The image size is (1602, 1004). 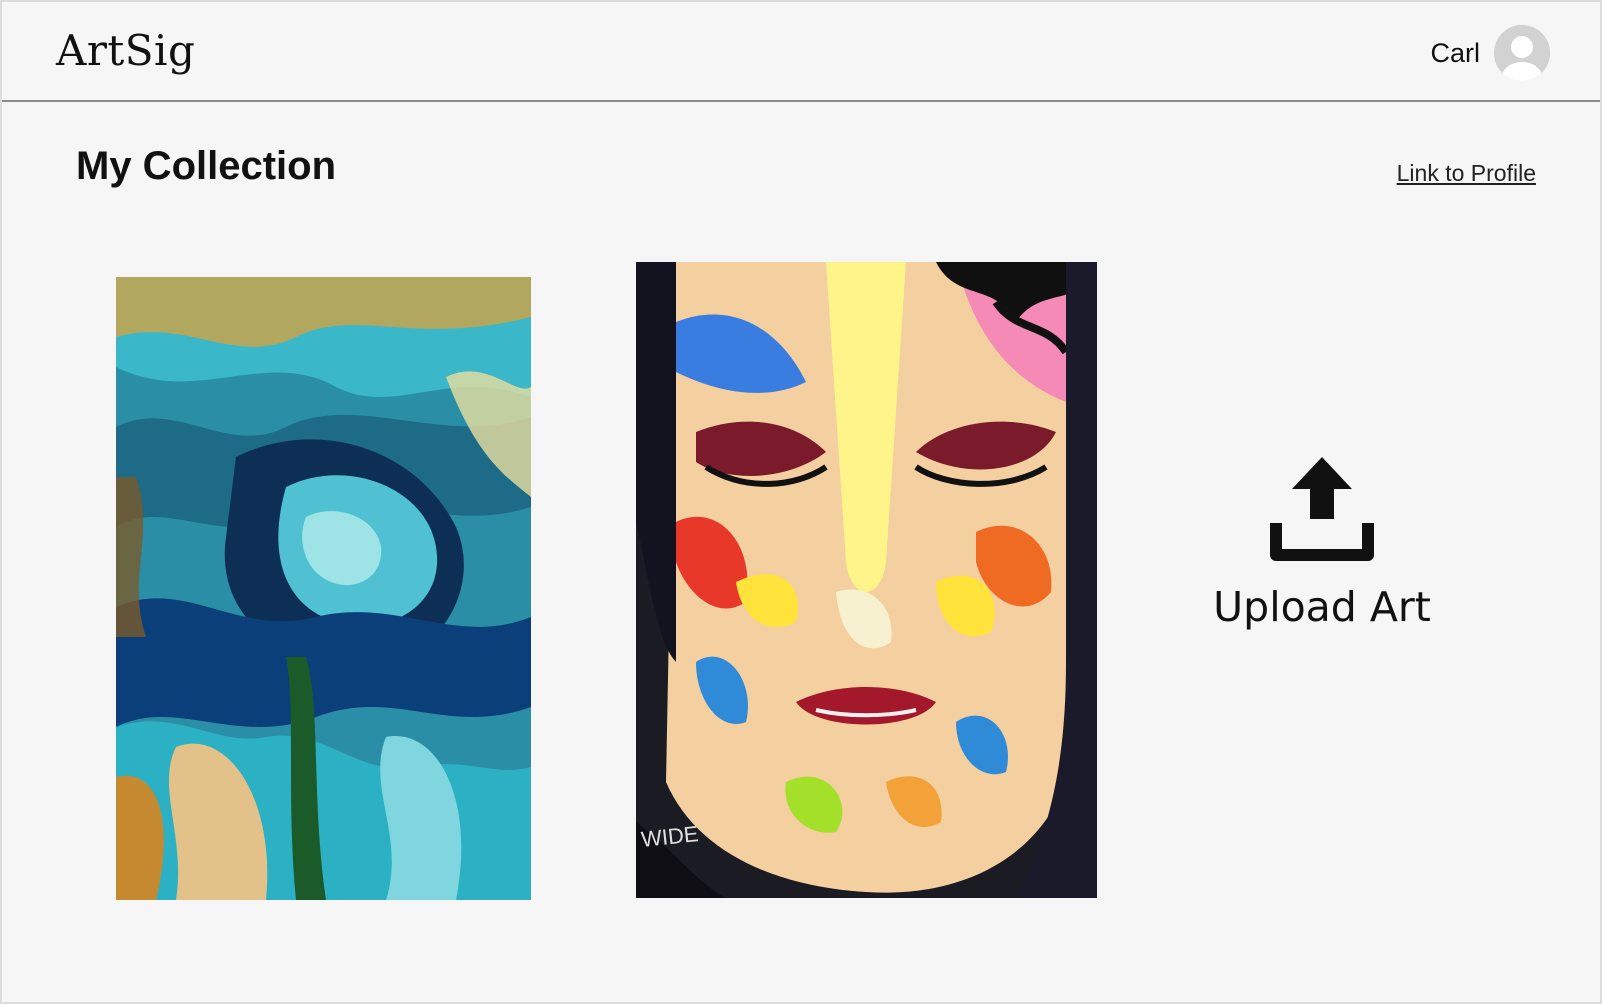 What do you see at coordinates (1322, 607) in the screenshot?
I see `upload-art-label: Upload Art` at bounding box center [1322, 607].